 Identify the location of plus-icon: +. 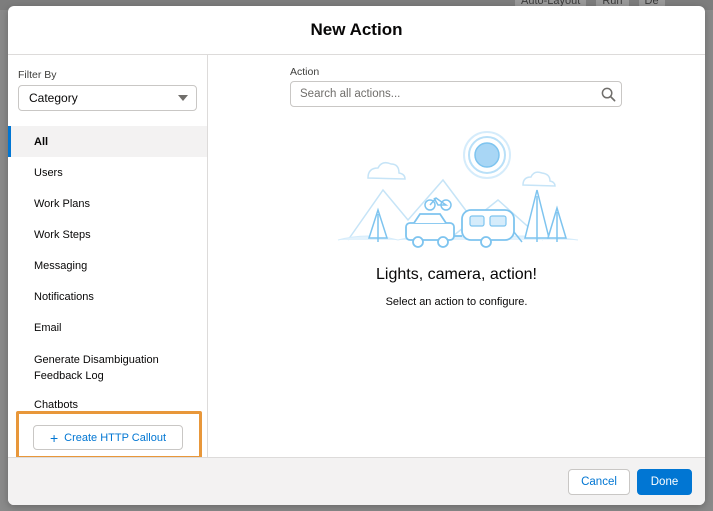
(54, 437).